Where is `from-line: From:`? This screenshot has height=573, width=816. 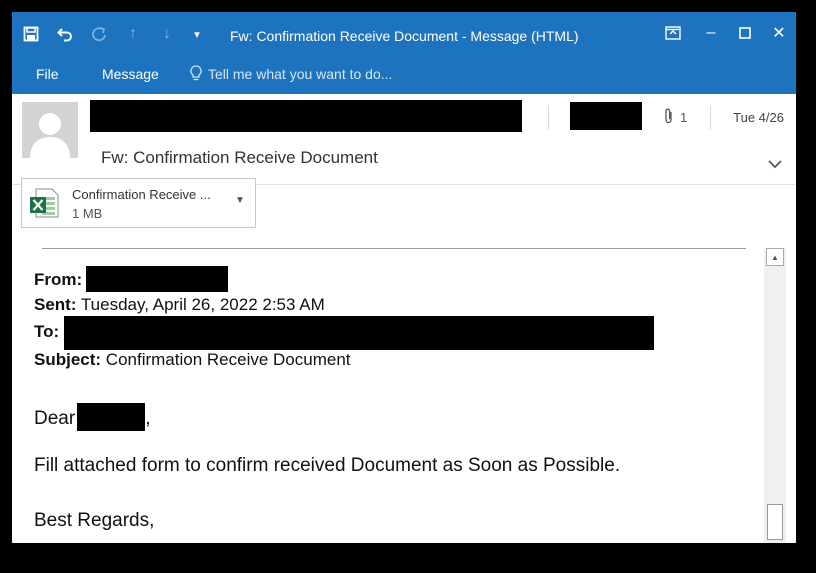
from-line: From: is located at coordinates (58, 280).